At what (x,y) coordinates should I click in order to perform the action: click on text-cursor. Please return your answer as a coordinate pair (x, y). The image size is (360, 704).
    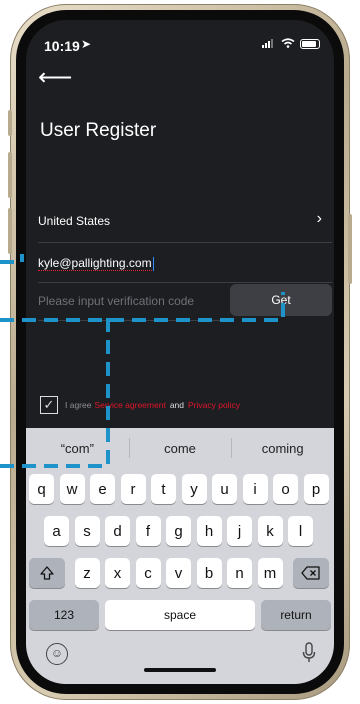
    Looking at the image, I should click on (153, 263).